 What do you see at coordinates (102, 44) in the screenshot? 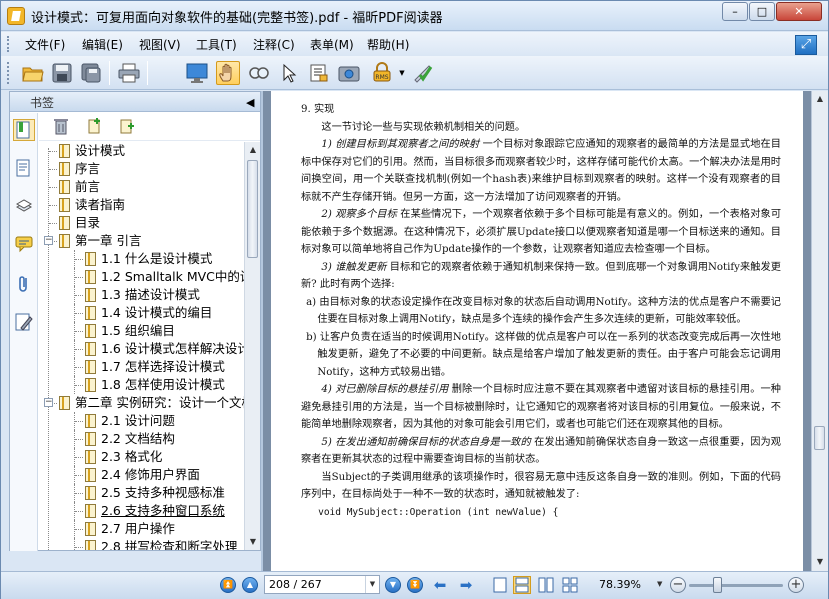
I see `menu-edit: 编辑(E)` at bounding box center [102, 44].